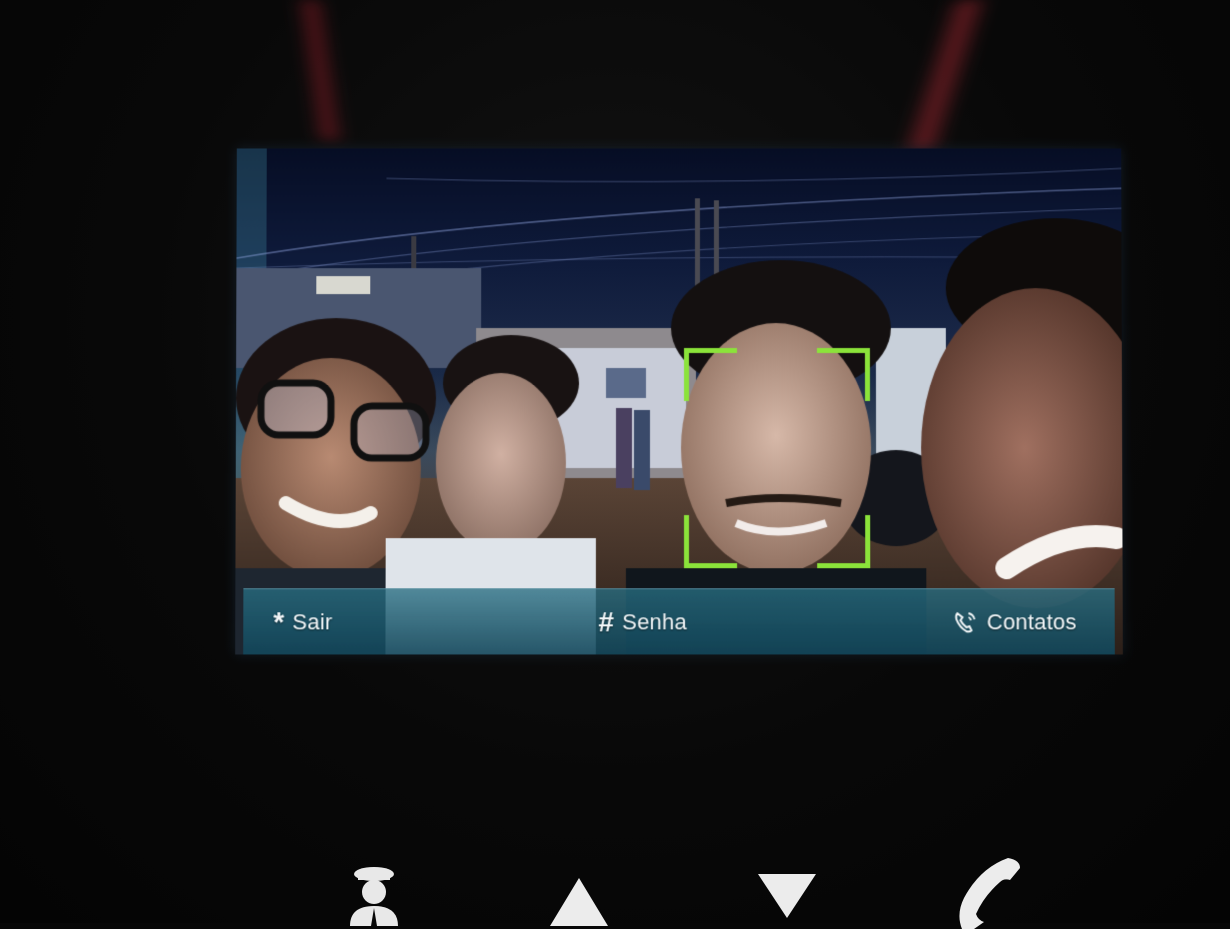  What do you see at coordinates (990, 891) in the screenshot?
I see `phone-handset-icon` at bounding box center [990, 891].